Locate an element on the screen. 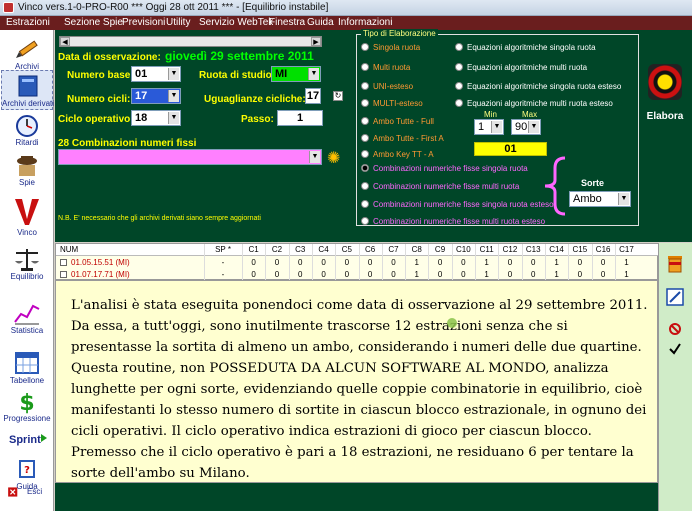 The height and width of the screenshot is (511, 692). combinazioni-select: ▼ is located at coordinates (190, 157).